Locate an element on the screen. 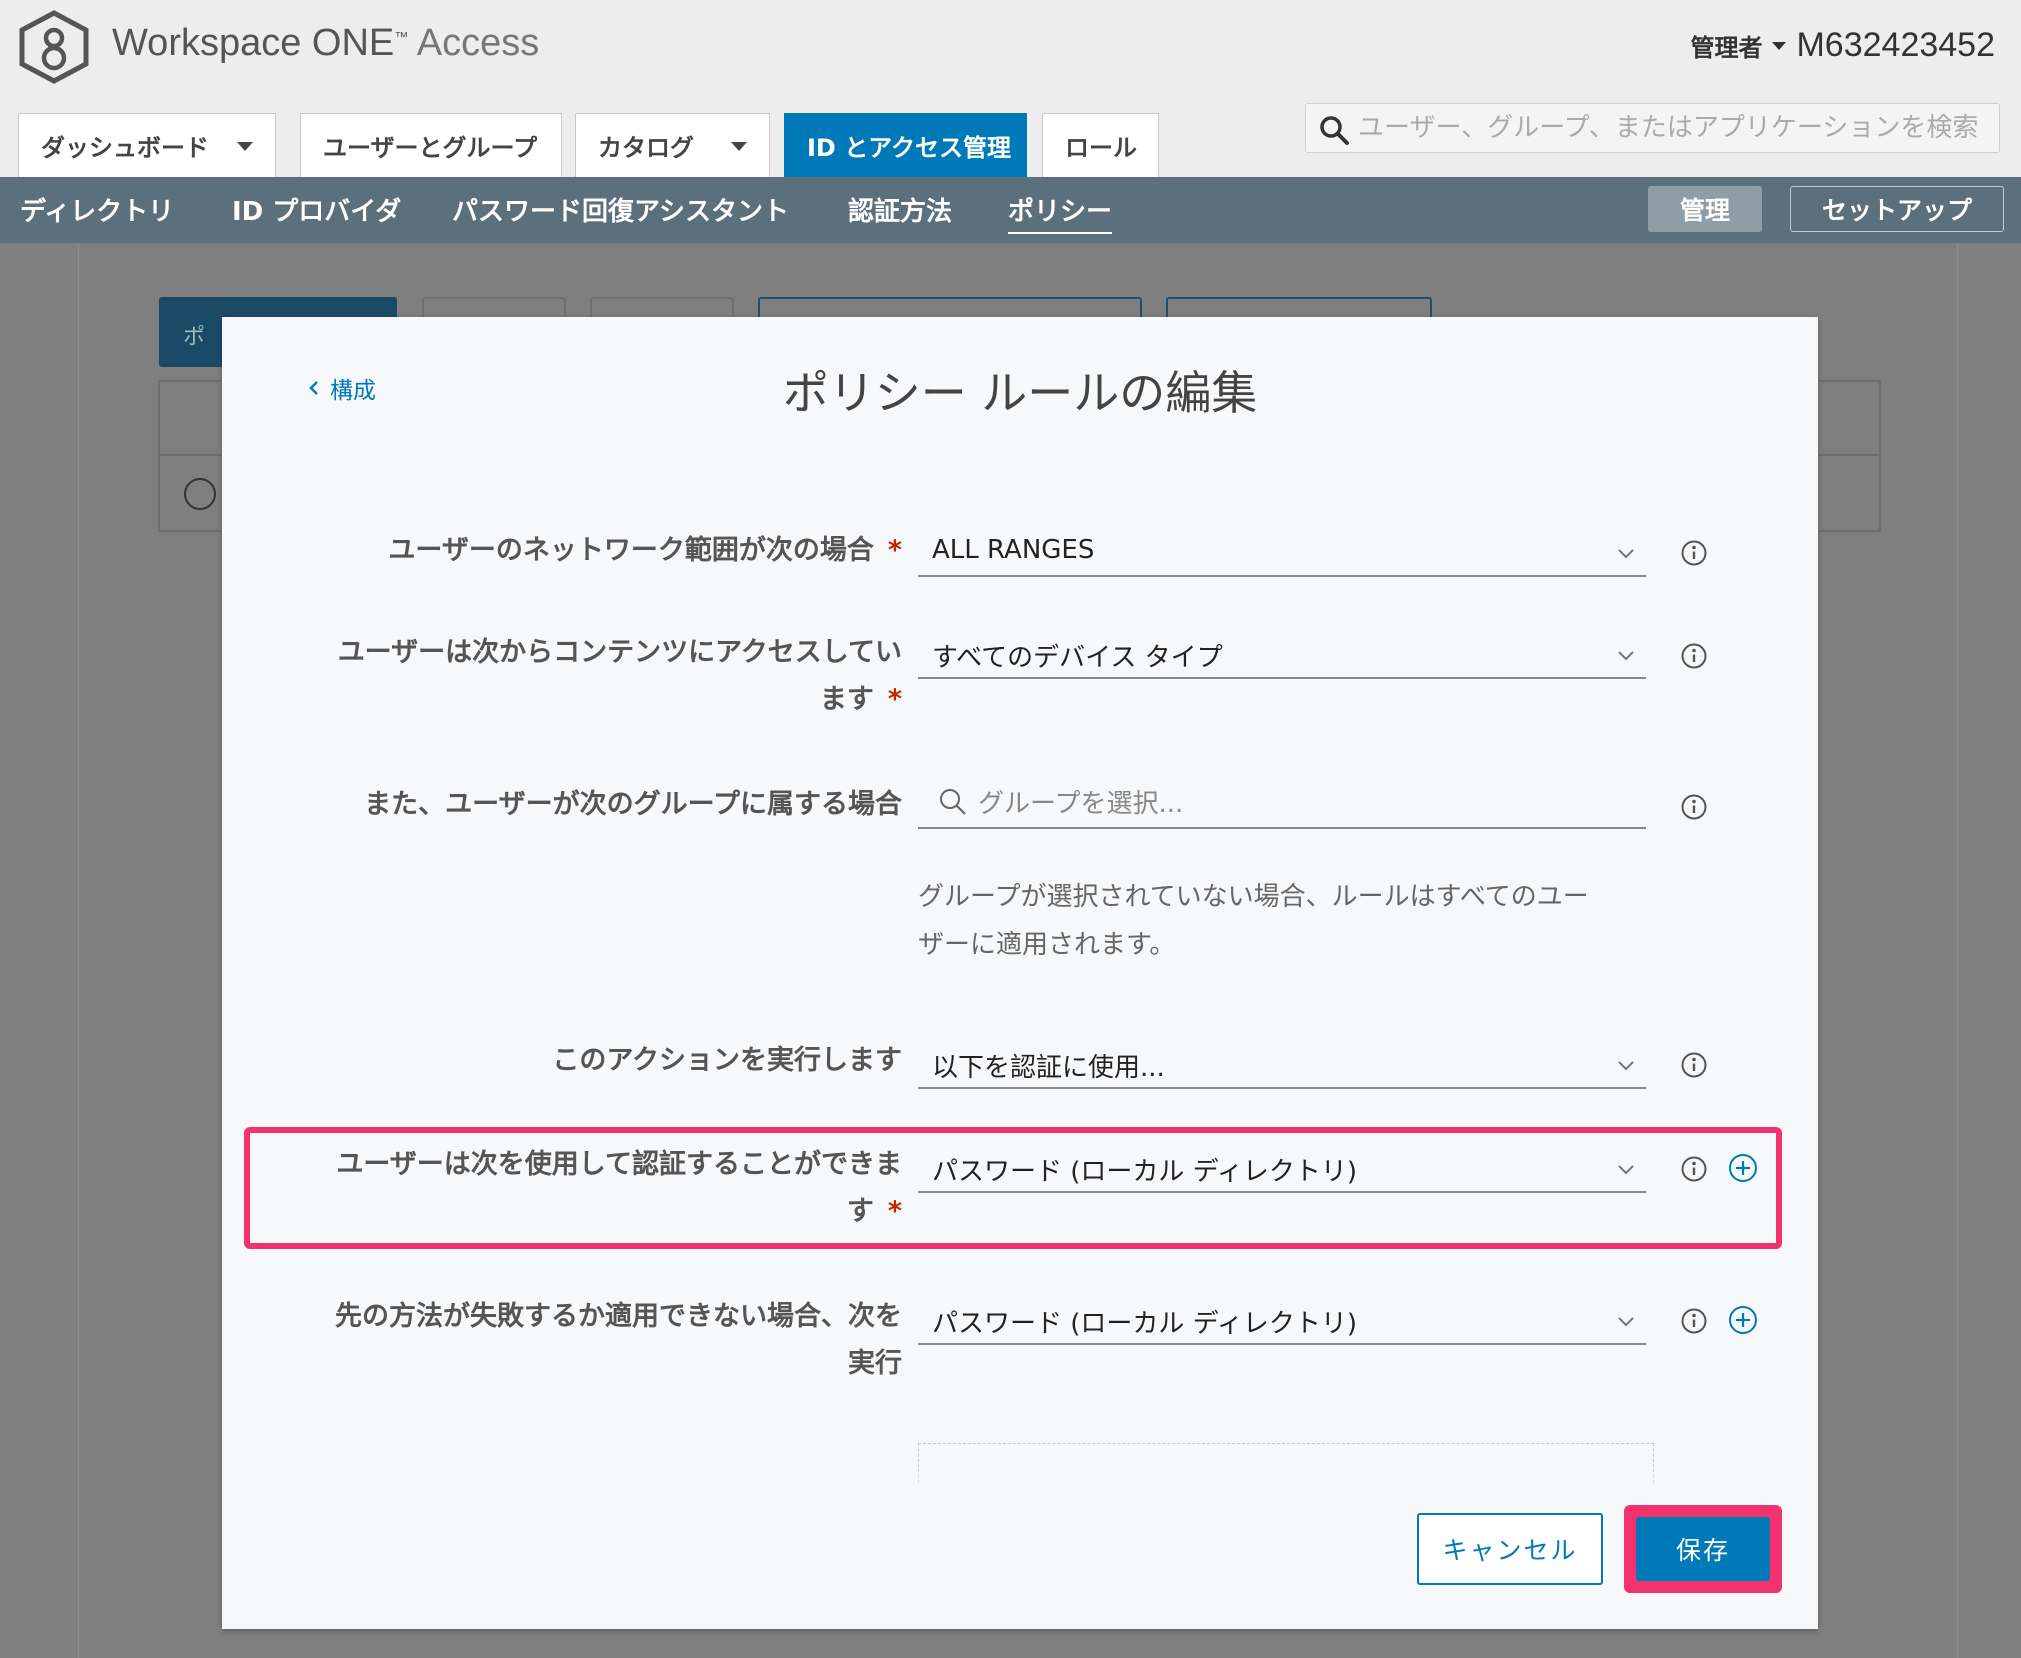 The width and height of the screenshot is (2021, 1658). network-range-label: ユーザーのネットワーク範囲が次の場合 * is located at coordinates (645, 550).